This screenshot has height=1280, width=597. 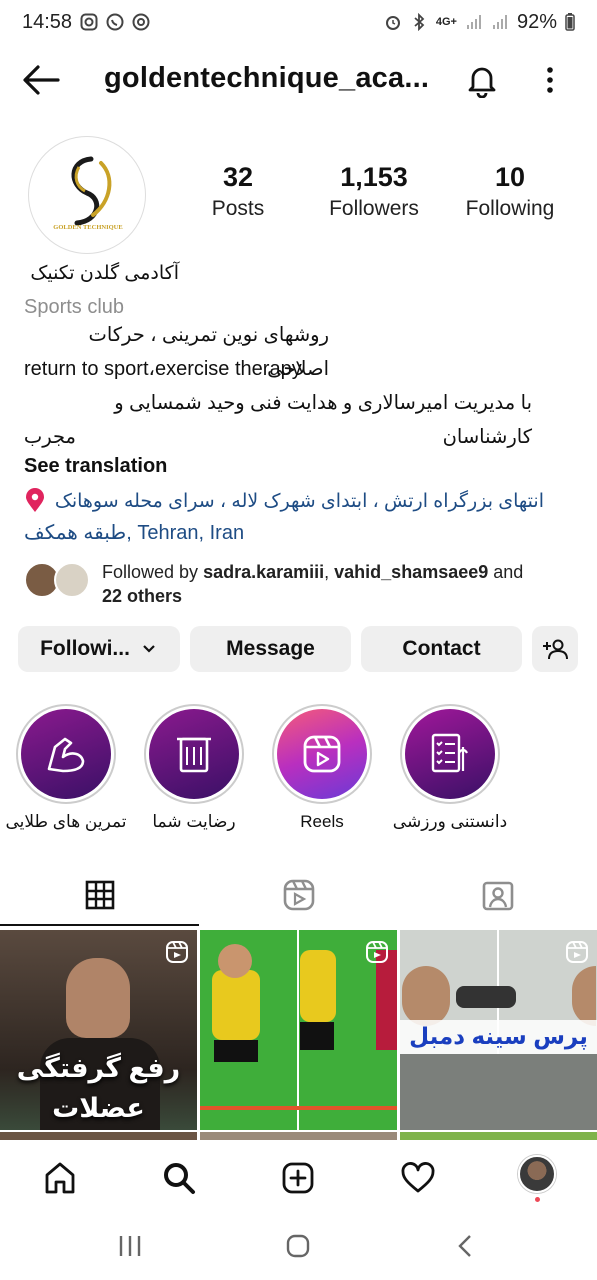 I want to click on posts-count: 32 Posts, so click(x=238, y=191).